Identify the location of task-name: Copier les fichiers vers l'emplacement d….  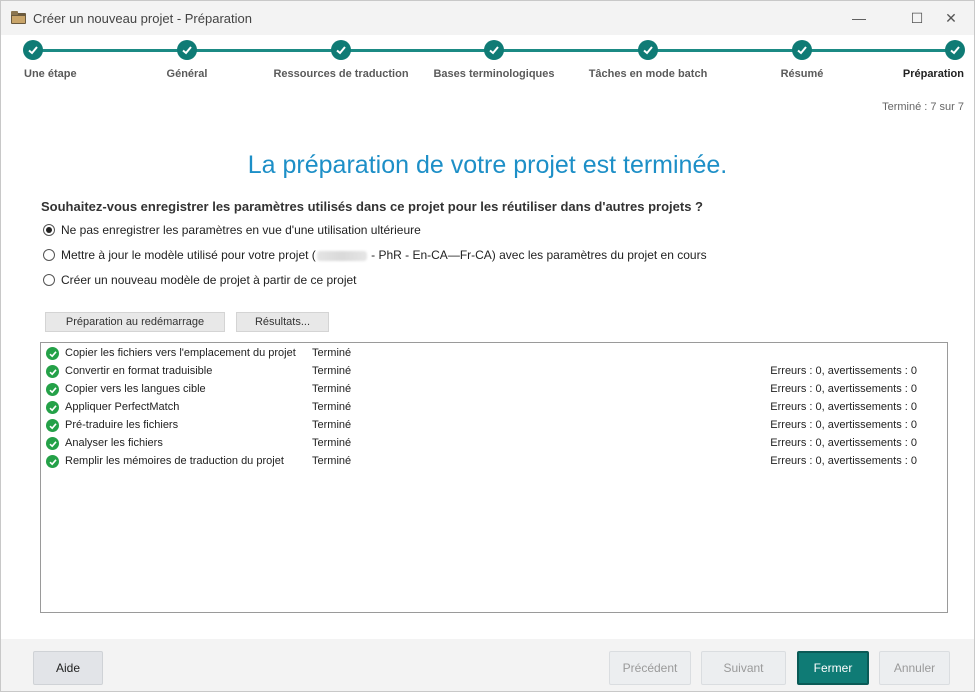
(180, 353).